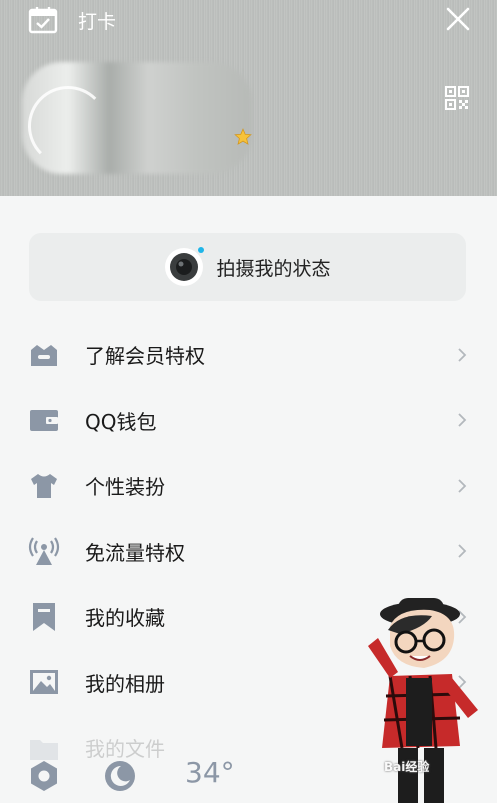  What do you see at coordinates (185, 266) in the screenshot?
I see `camera-icon` at bounding box center [185, 266].